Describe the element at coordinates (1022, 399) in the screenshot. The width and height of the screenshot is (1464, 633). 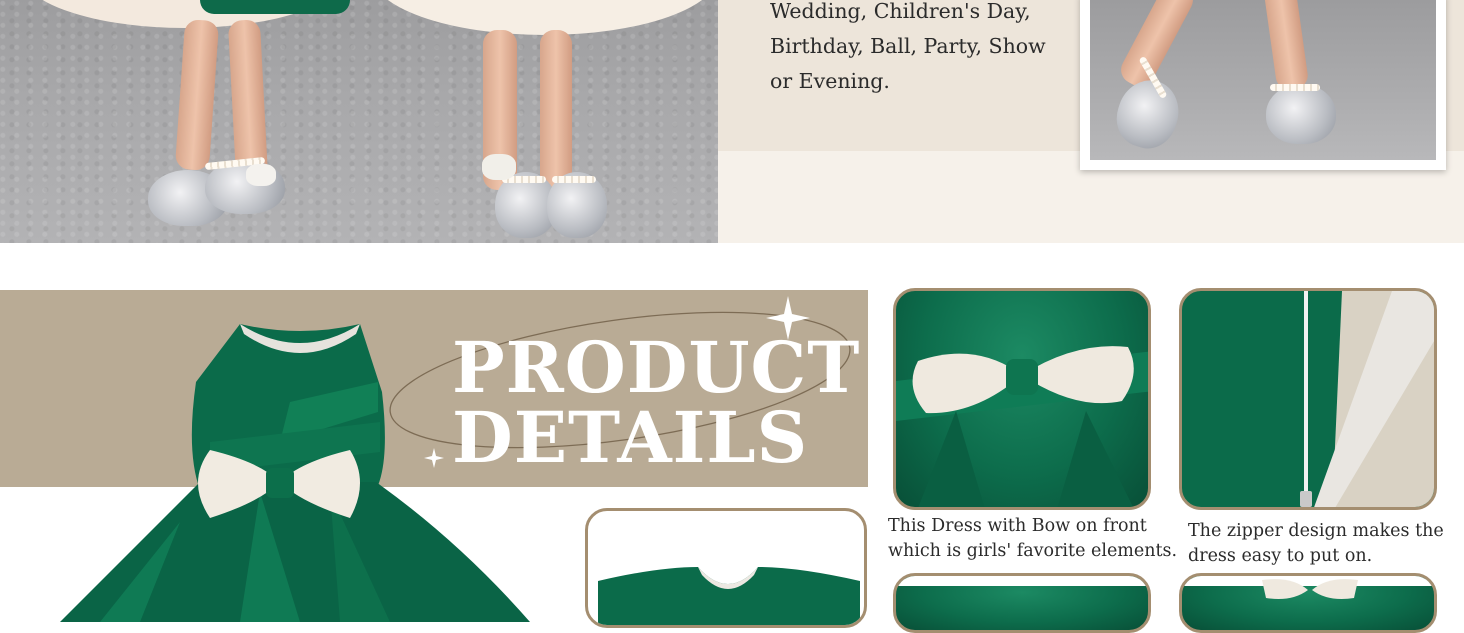
I see `detail-panel-bow` at that location.